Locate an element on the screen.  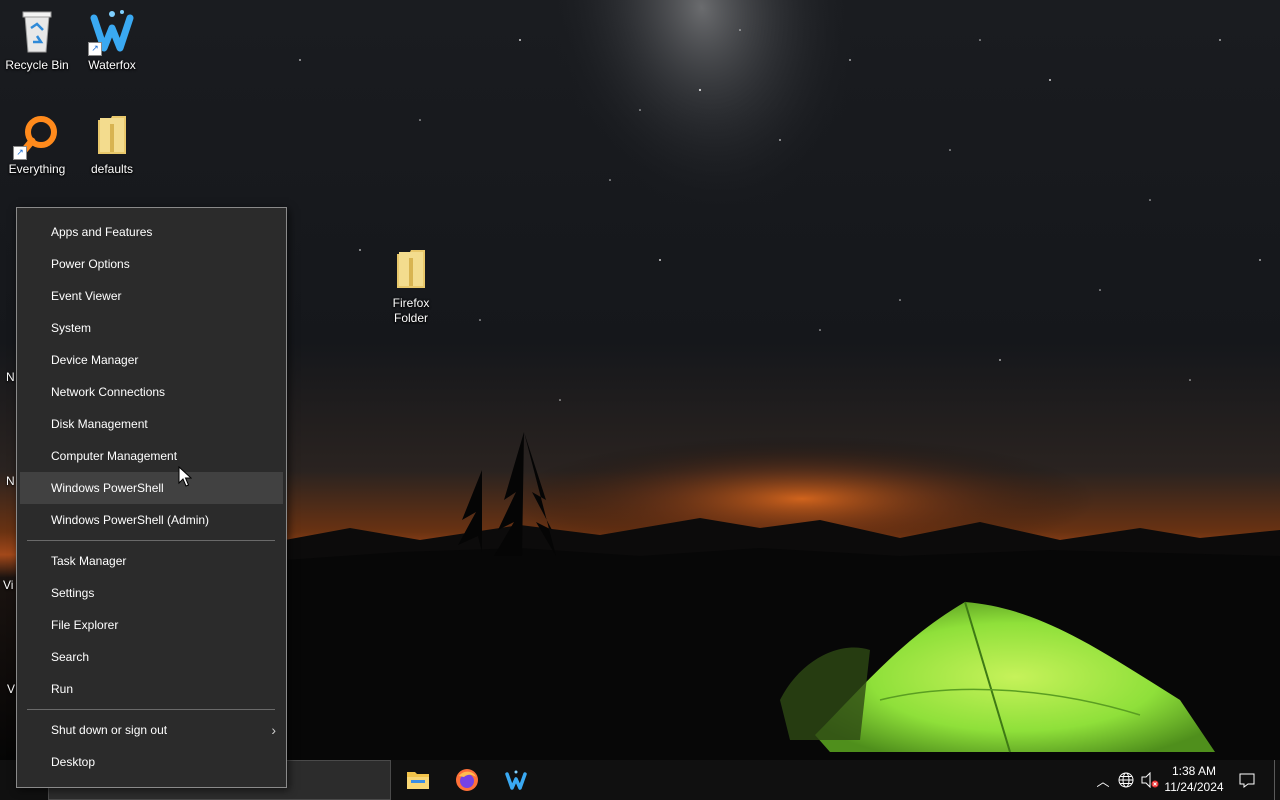
tray-volume-button is located at coordinates (1150, 780).